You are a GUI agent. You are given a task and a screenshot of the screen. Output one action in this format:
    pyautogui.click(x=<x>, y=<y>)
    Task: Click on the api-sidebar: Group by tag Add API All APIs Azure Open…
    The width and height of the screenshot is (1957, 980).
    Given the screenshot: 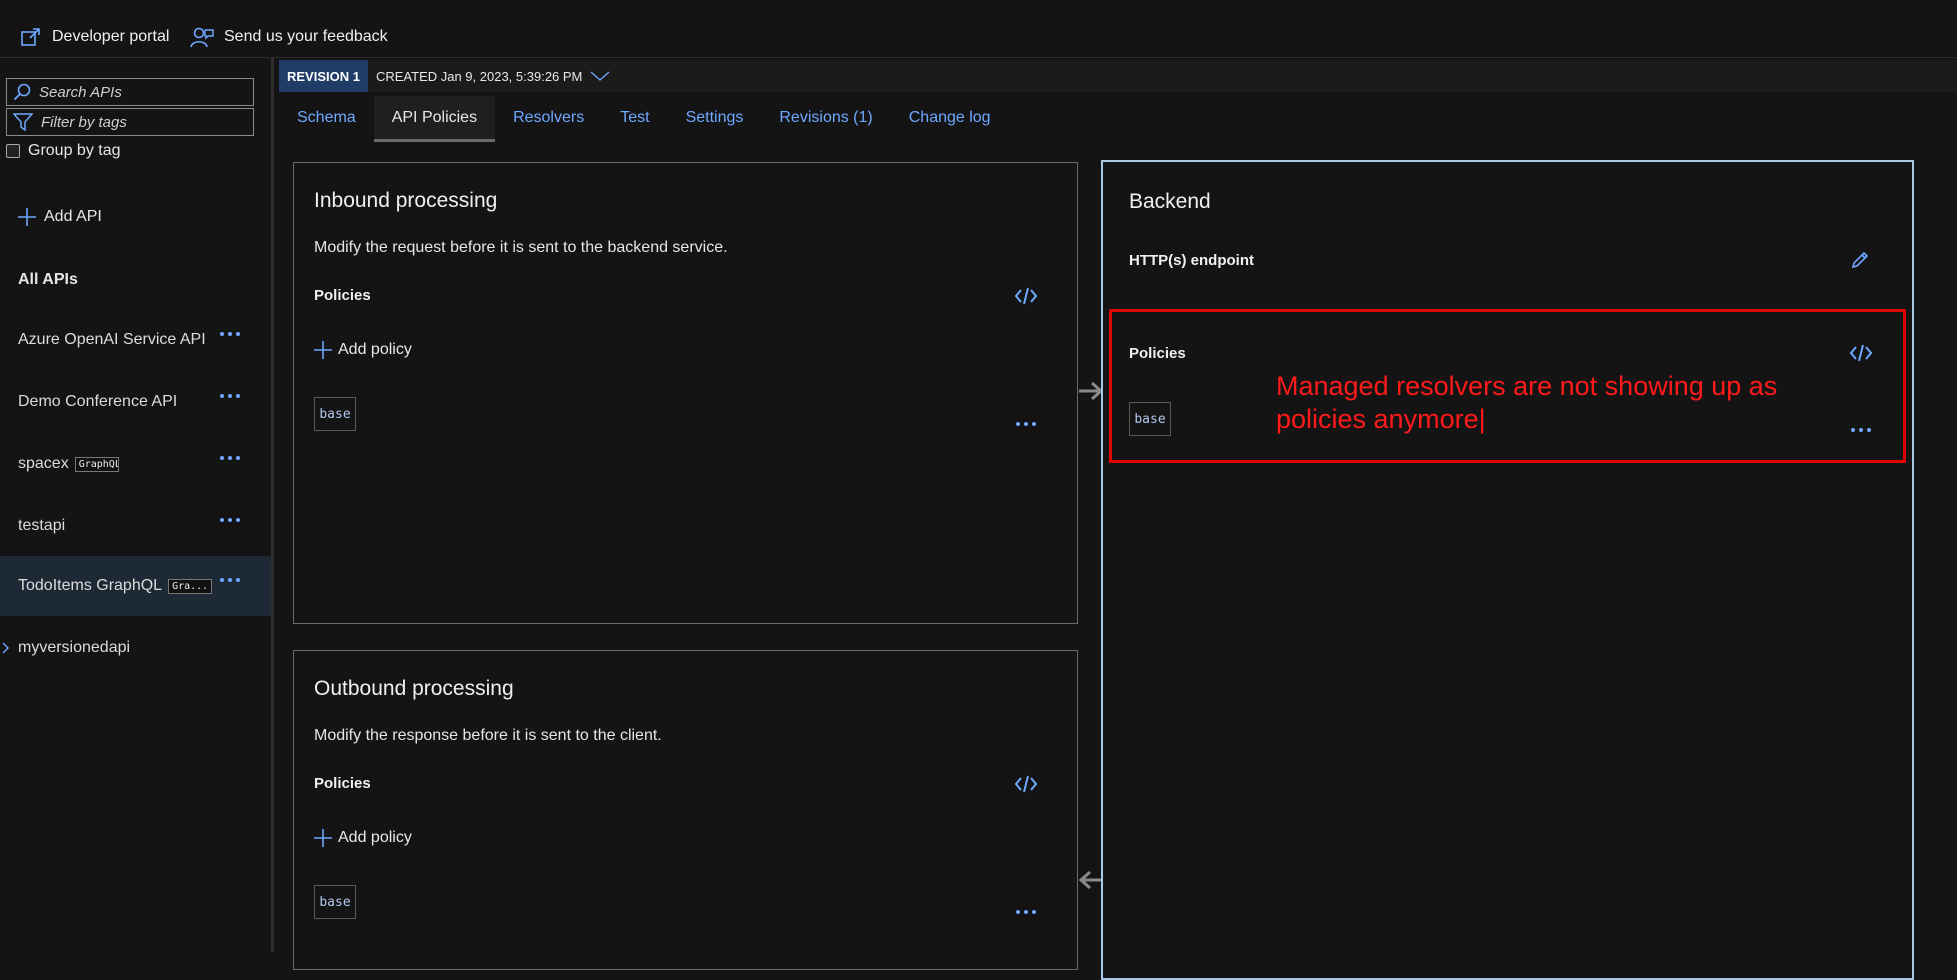 What is the action you would take?
    pyautogui.click(x=137, y=505)
    